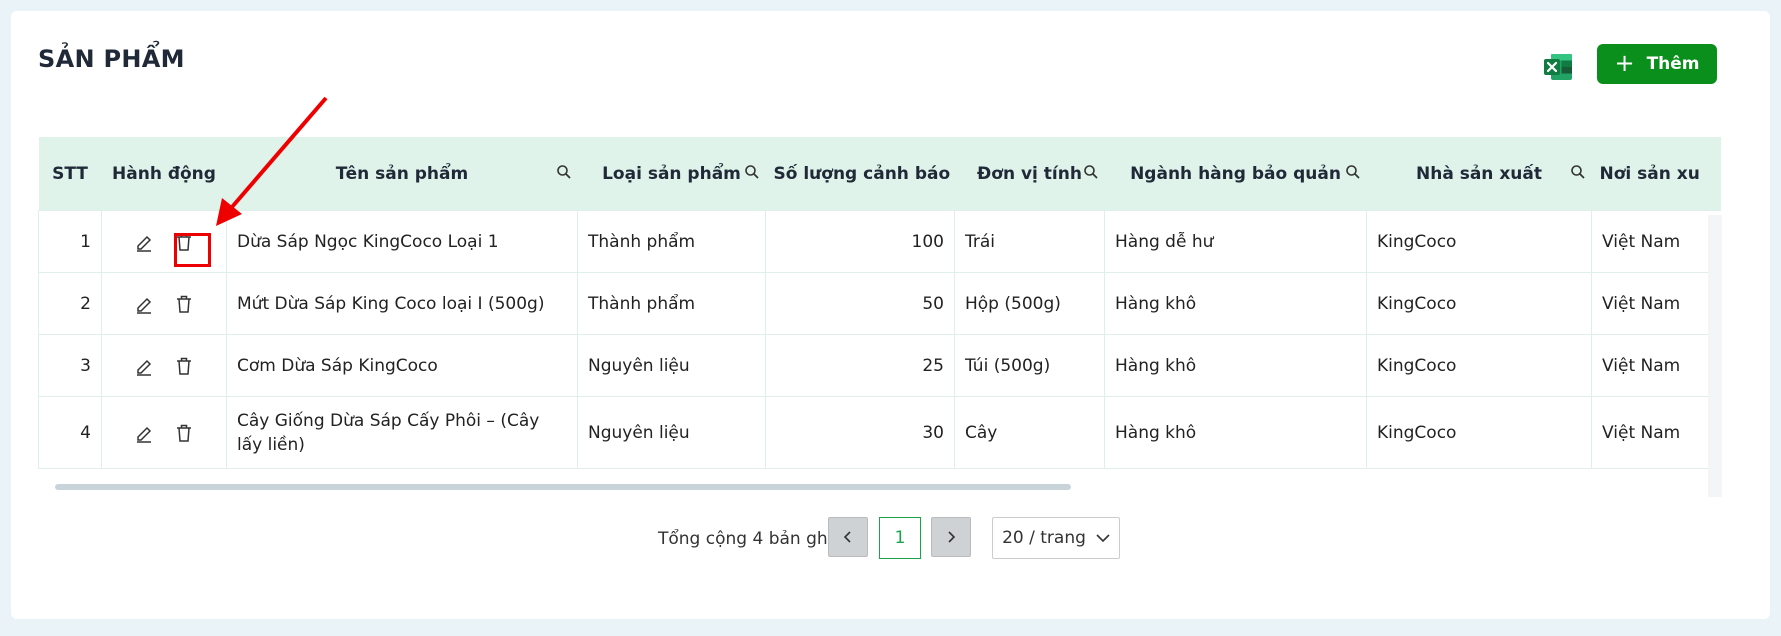  I want to click on cell-unit: Cây, so click(1029, 432).